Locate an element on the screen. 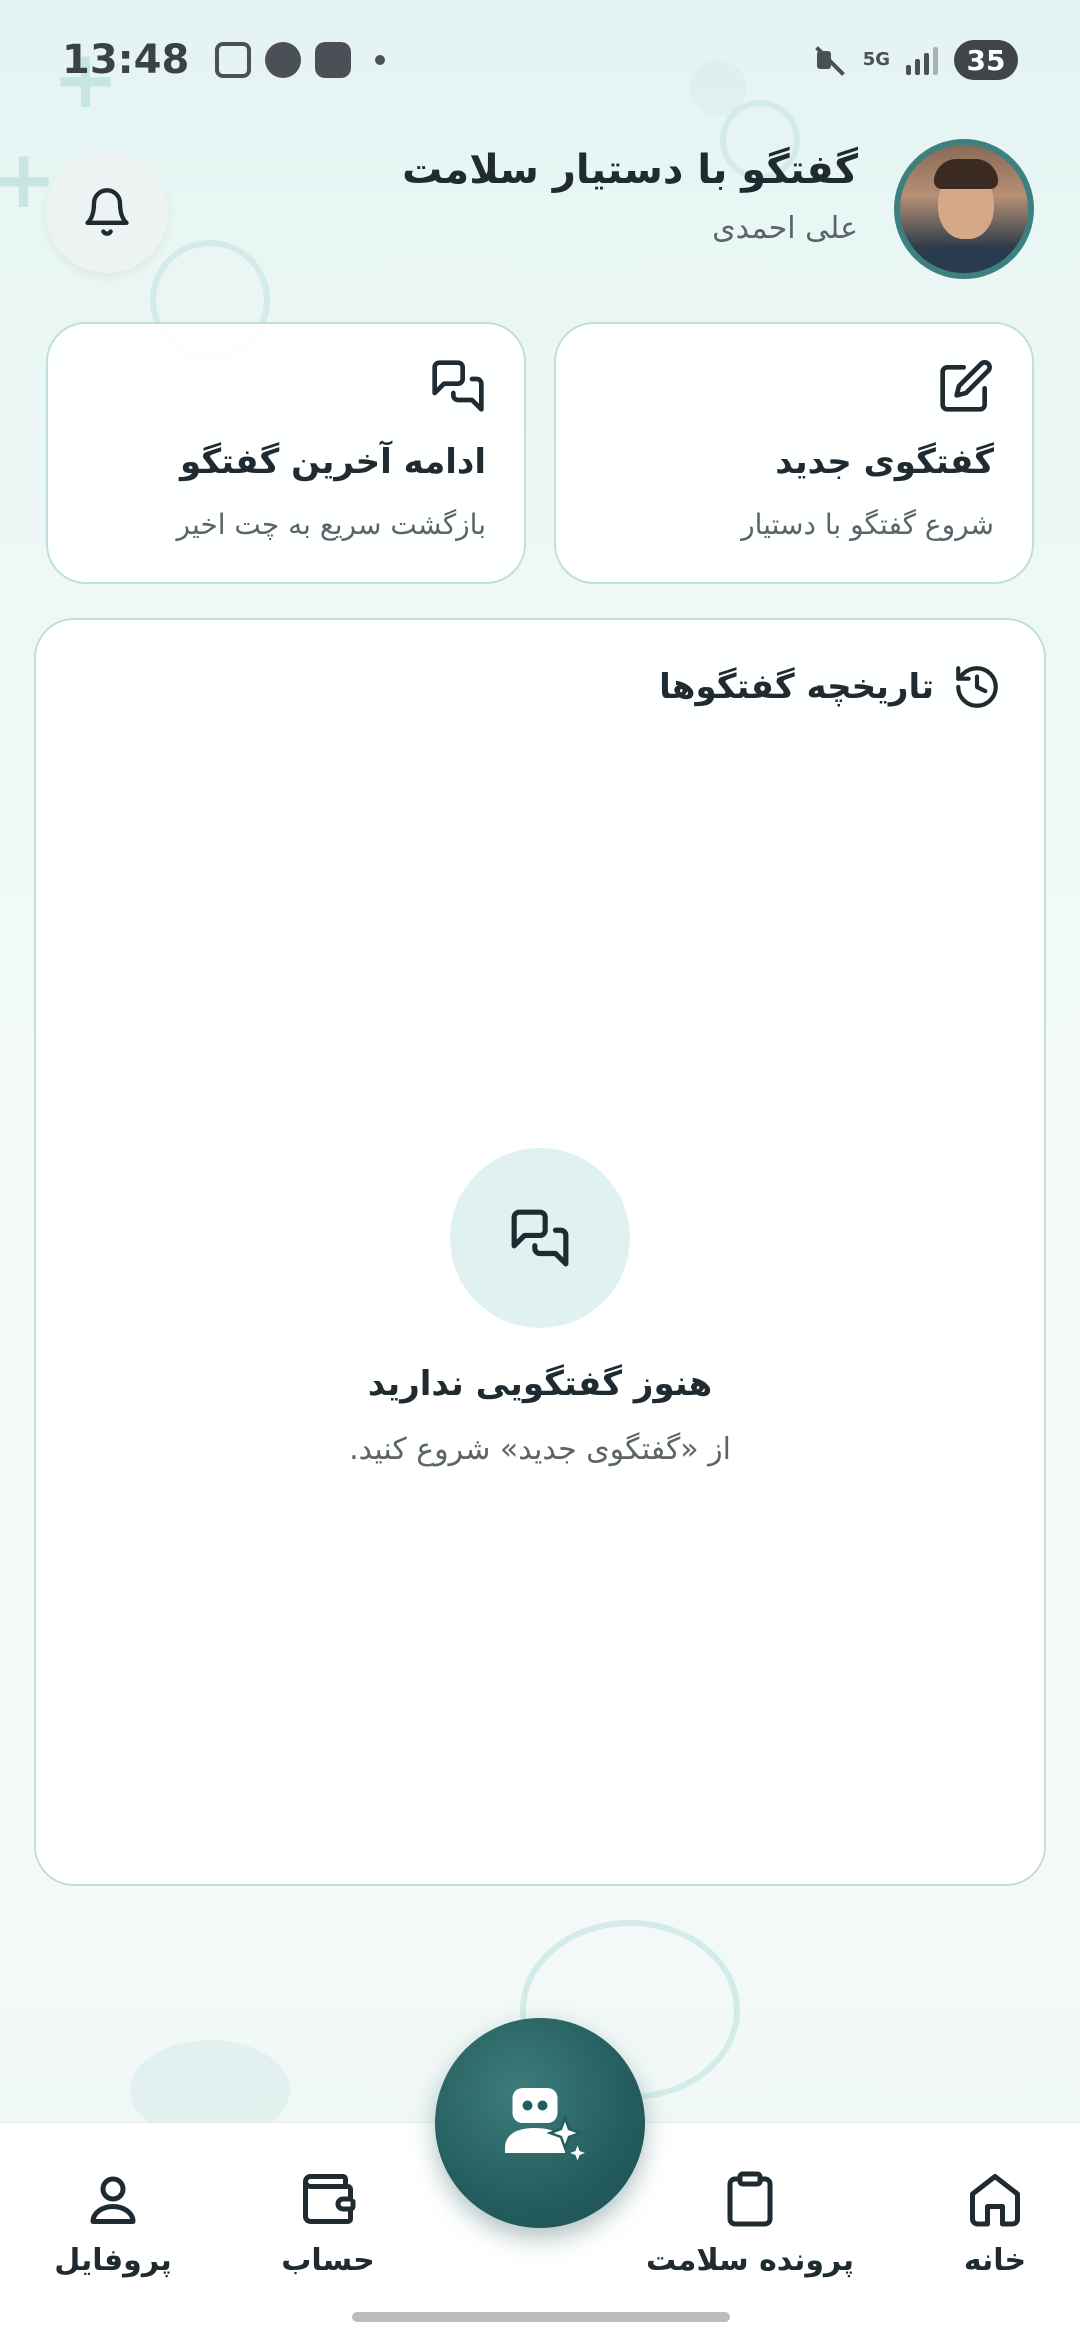  shield-check-icon is located at coordinates (283, 60).